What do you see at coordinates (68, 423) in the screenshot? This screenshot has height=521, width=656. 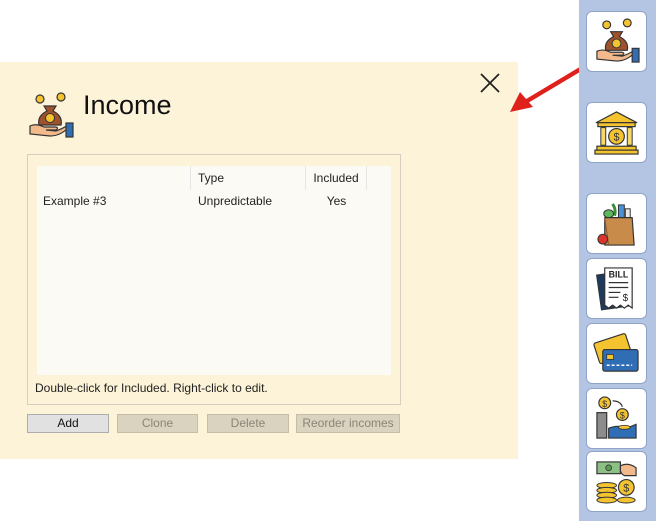 I see `add-button: Add` at bounding box center [68, 423].